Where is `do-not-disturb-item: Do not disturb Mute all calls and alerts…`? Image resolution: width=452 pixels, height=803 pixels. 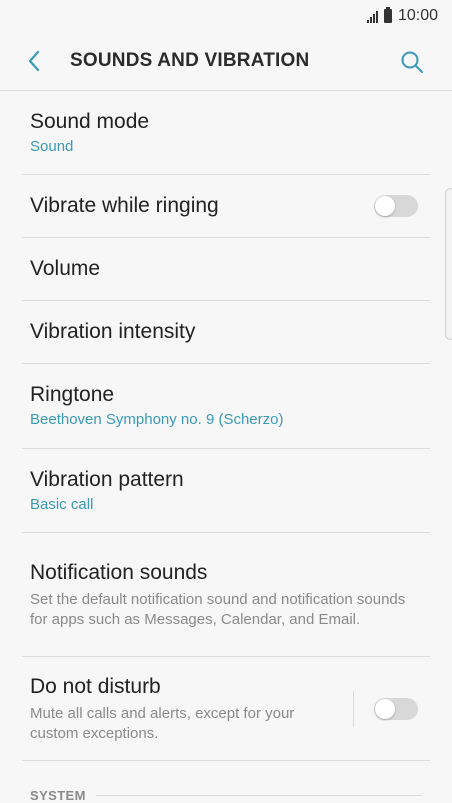
do-not-disturb-item: Do not disturb Mute all calls and alerts… is located at coordinates (226, 709).